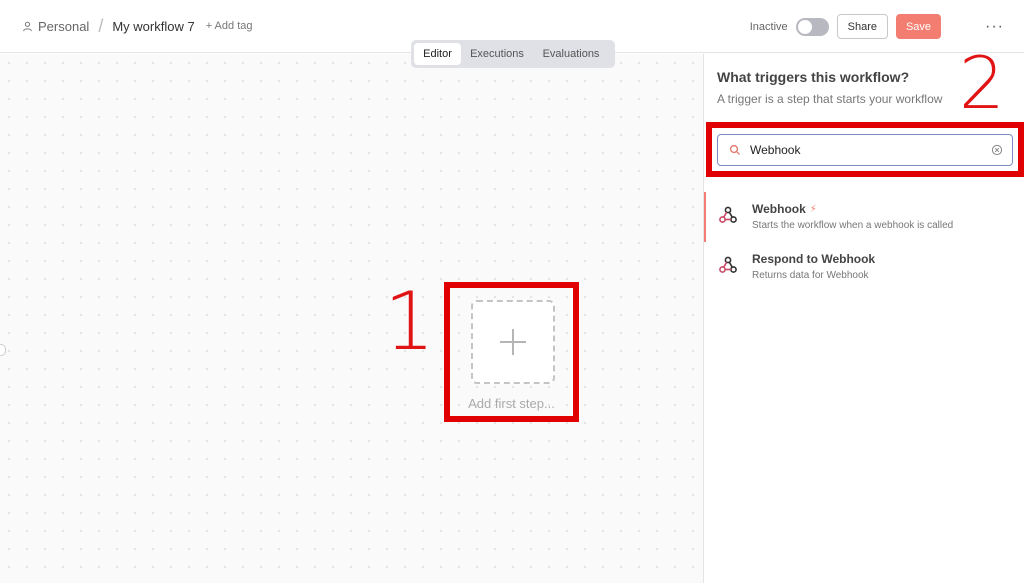 This screenshot has width=1024, height=583. I want to click on plus-icon, so click(513, 342).